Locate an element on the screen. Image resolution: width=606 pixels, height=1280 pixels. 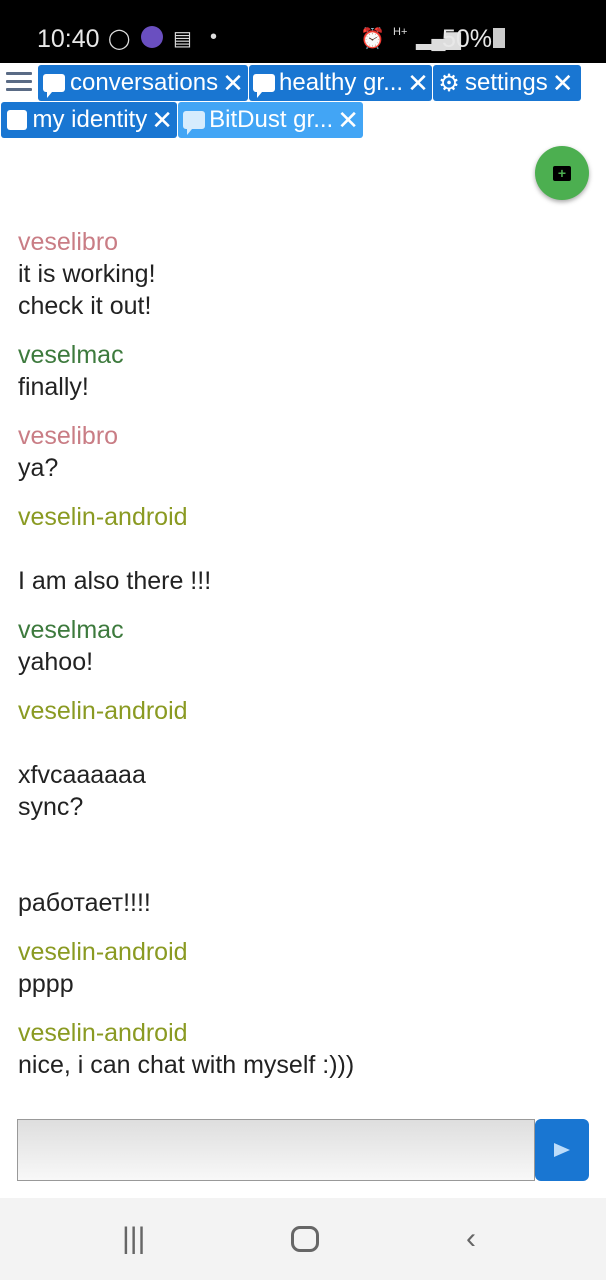
app-icon is located at coordinates (152, 37).